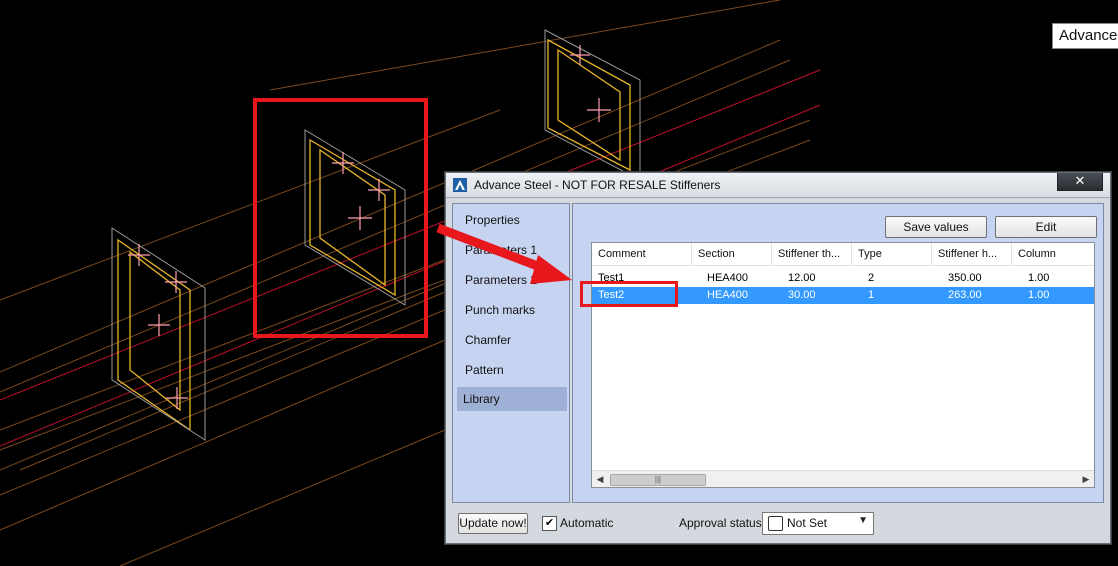  Describe the element at coordinates (512, 340) in the screenshot. I see `nav-item-chamfer: Chamfer` at that location.